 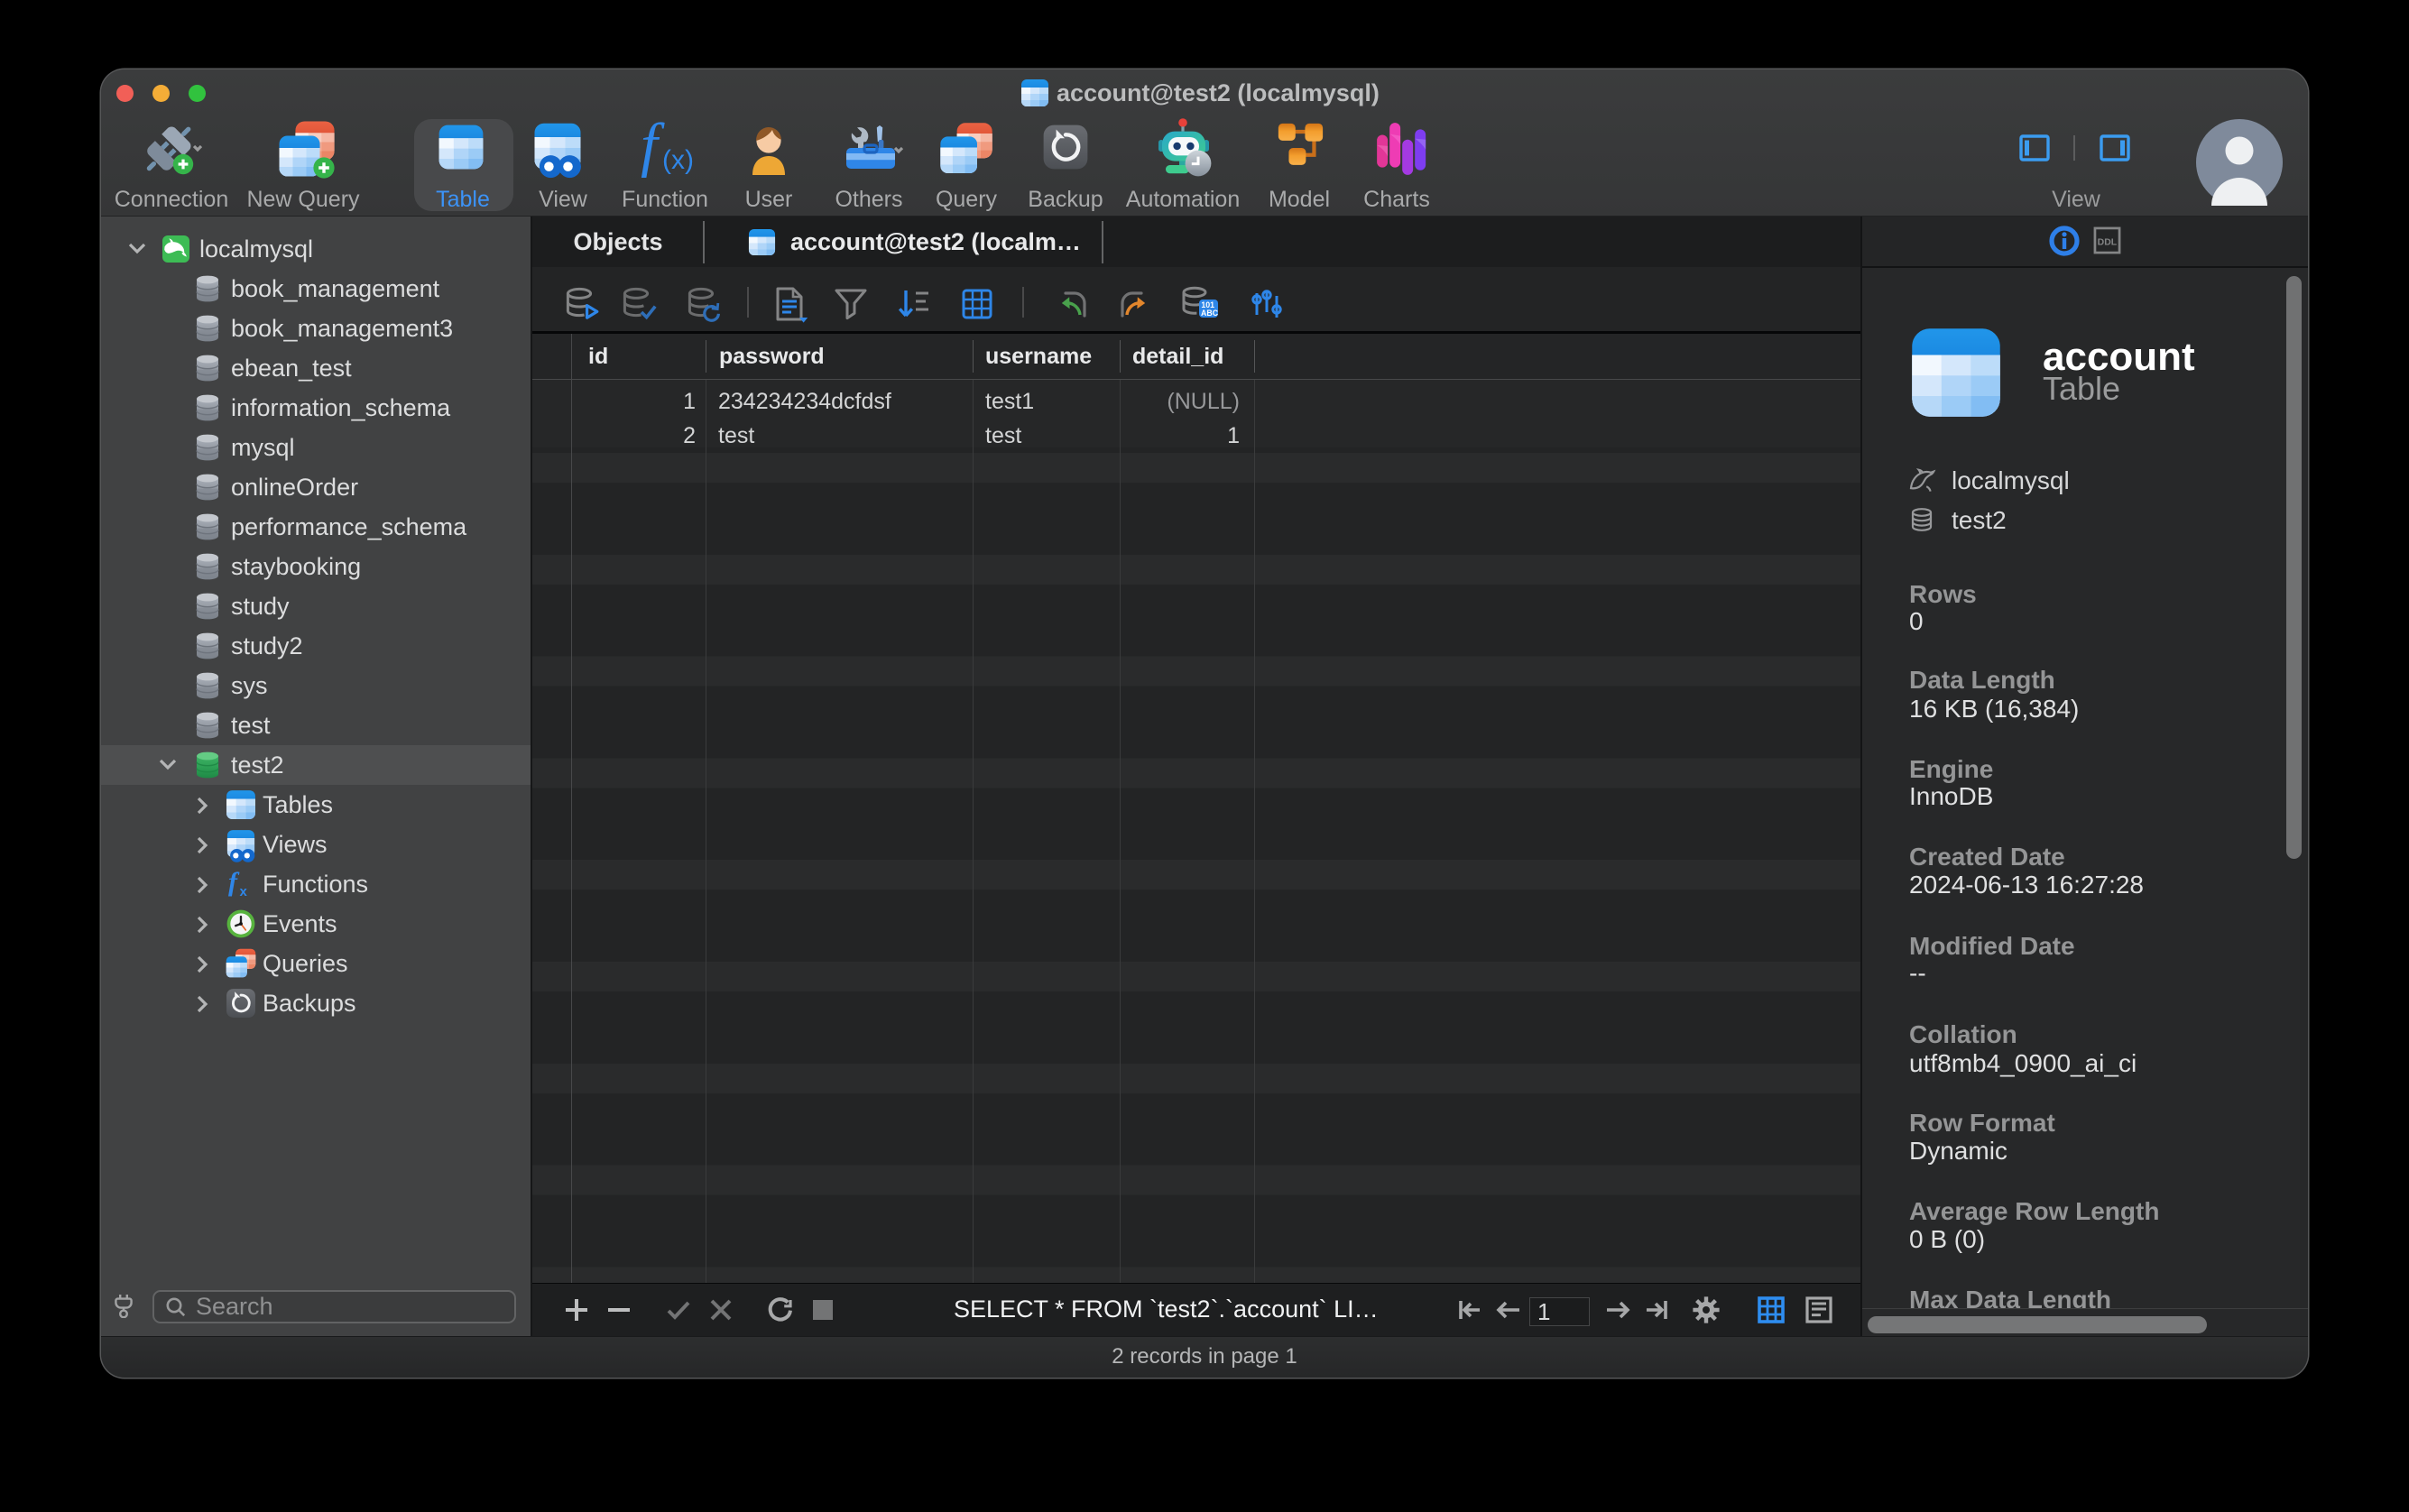 What do you see at coordinates (2108, 243) in the screenshot?
I see `svg-text: DDL` at bounding box center [2108, 243].